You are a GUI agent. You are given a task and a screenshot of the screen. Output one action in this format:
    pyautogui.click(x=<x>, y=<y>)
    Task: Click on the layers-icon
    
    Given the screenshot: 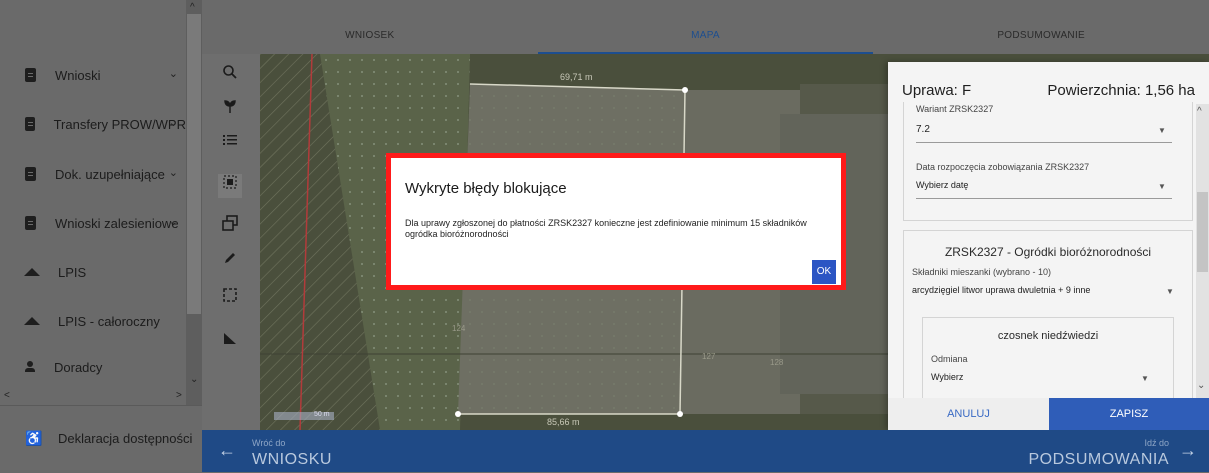 What is the action you would take?
    pyautogui.click(x=230, y=226)
    